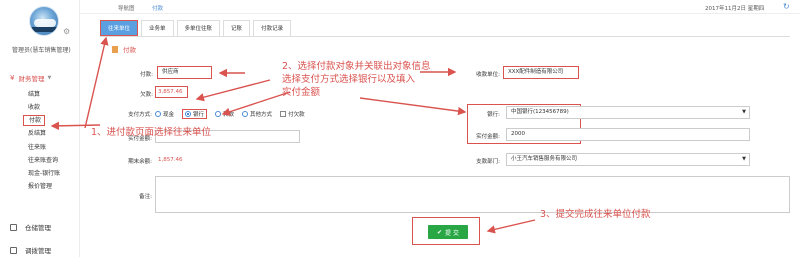 The image size is (800, 257). I want to click on annotation-step2-line2: 选择支付方式选择银行以及填入, so click(349, 79).